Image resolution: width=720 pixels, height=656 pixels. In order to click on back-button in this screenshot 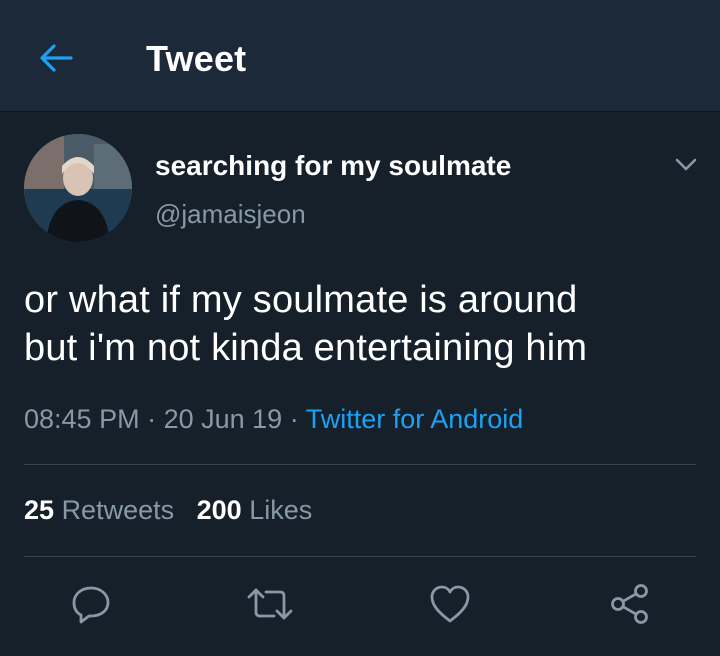, I will do `click(56, 58)`.